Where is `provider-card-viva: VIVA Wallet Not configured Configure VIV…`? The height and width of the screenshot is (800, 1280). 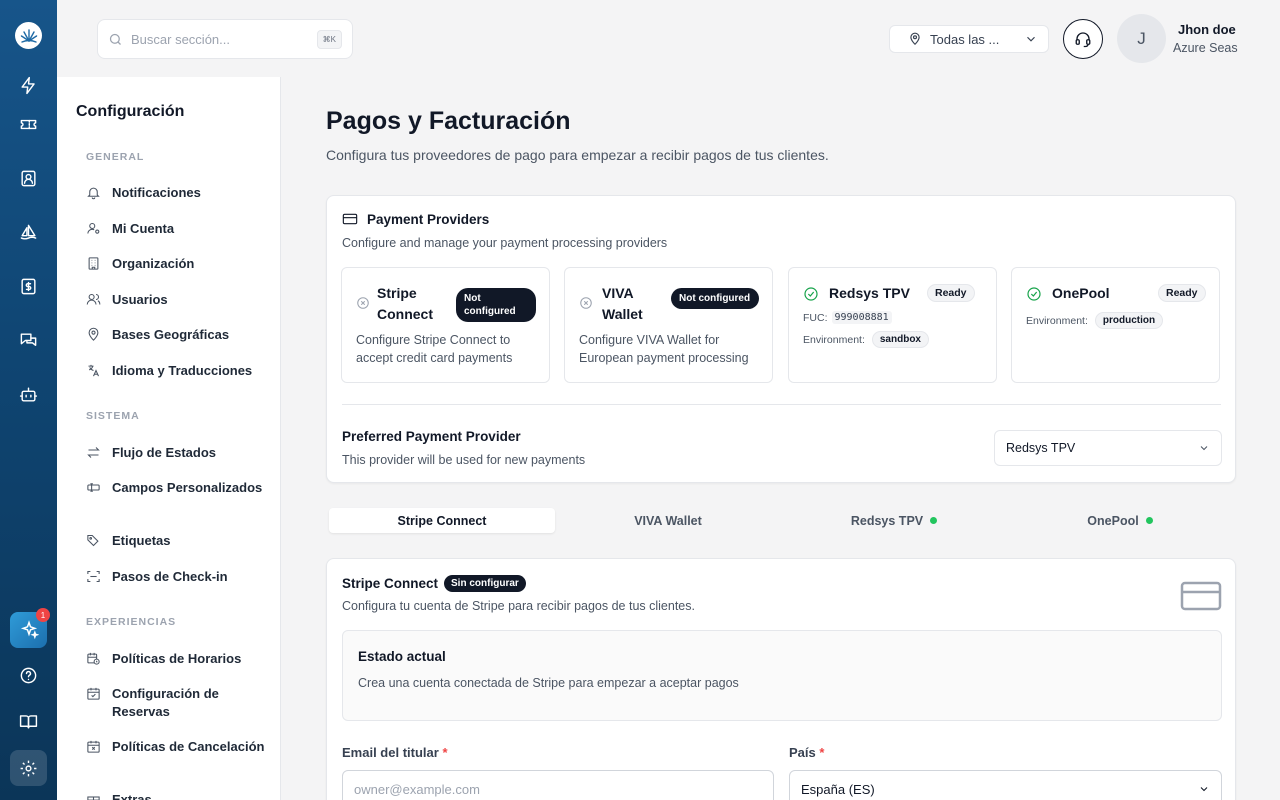
provider-card-viva: VIVA Wallet Not configured Configure VIV… is located at coordinates (668, 325).